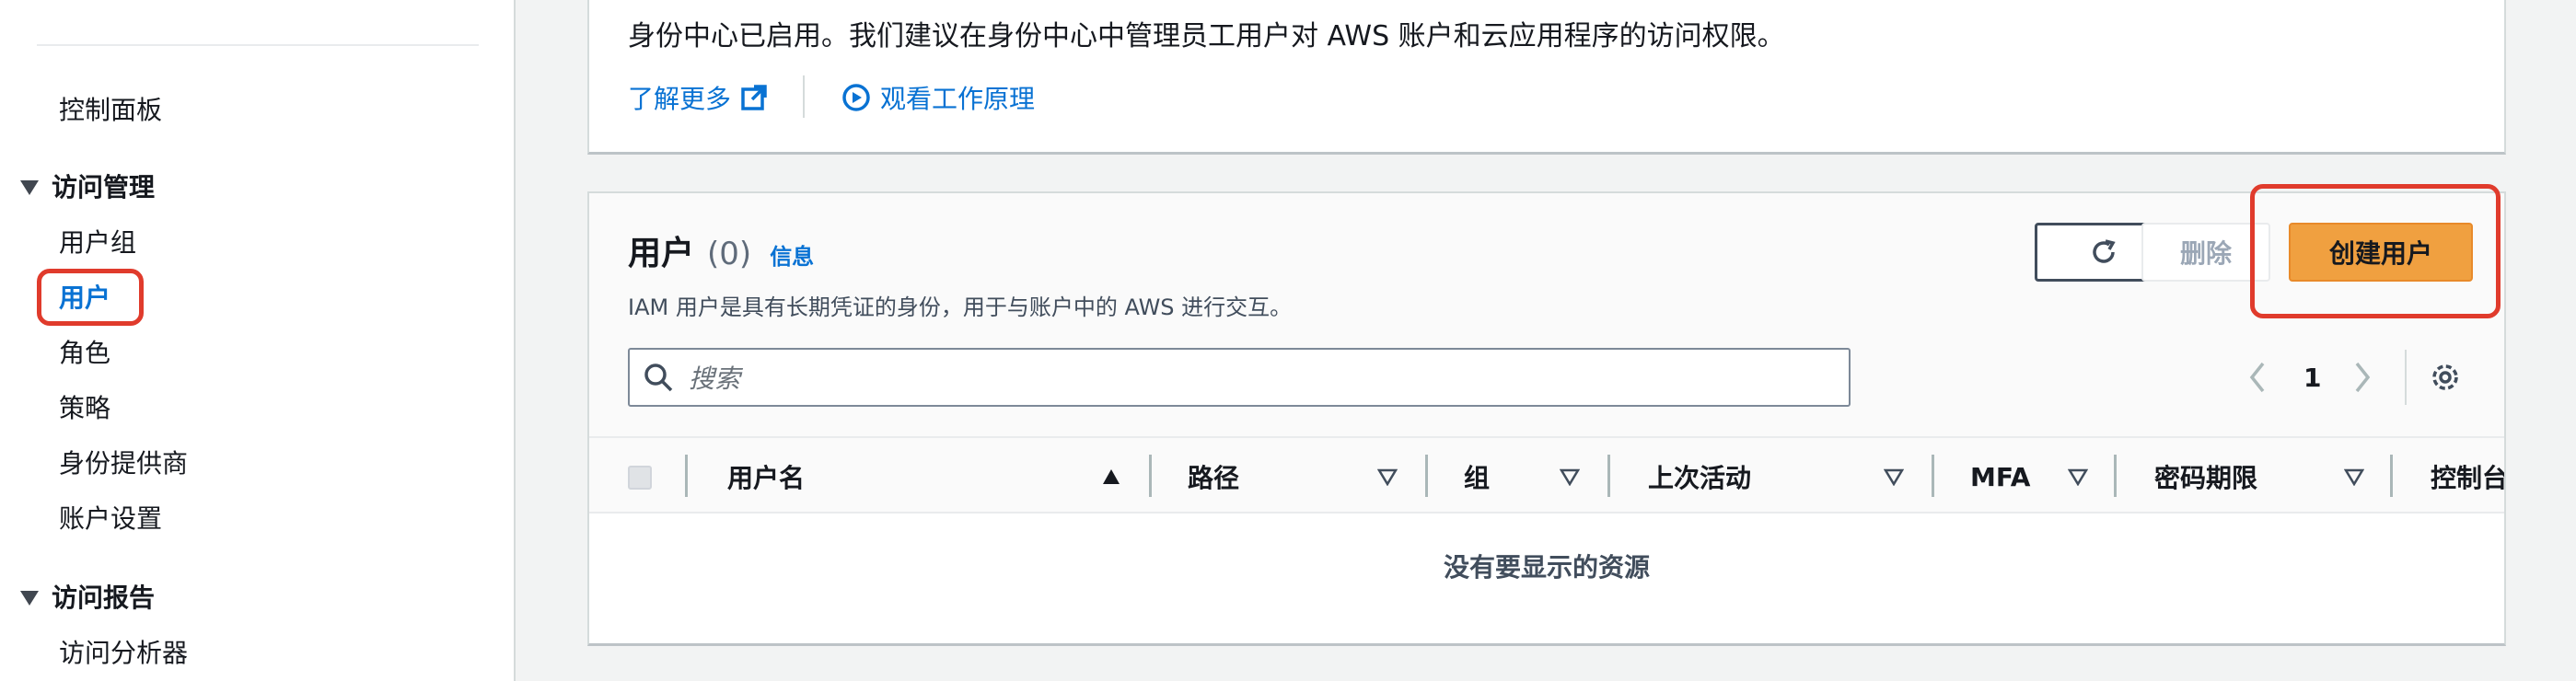 The image size is (2576, 681). What do you see at coordinates (1546, 475) in the screenshot?
I see `table-header: 用户名 路径 组 上次活动 MFA 密码期限 控制台` at bounding box center [1546, 475].